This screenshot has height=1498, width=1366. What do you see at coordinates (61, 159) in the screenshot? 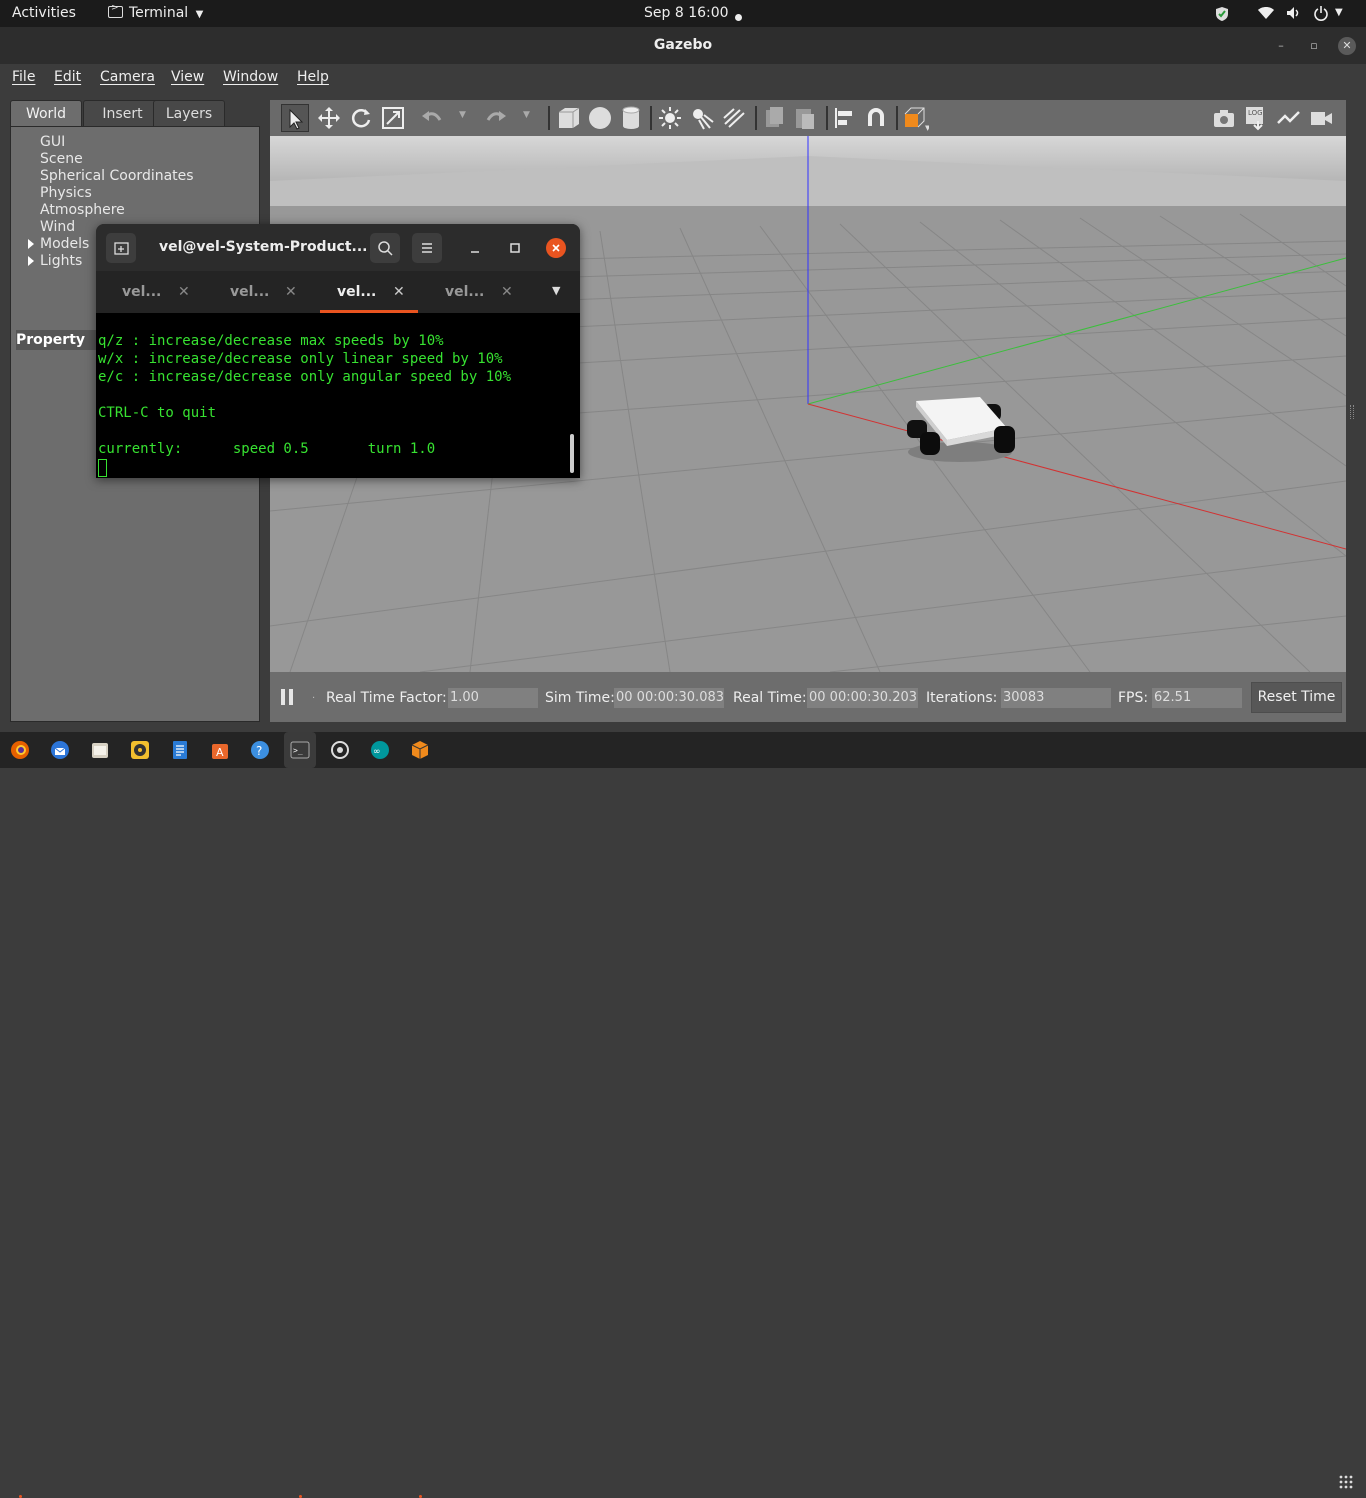
I see `tree-item-scene: Scene` at bounding box center [61, 159].